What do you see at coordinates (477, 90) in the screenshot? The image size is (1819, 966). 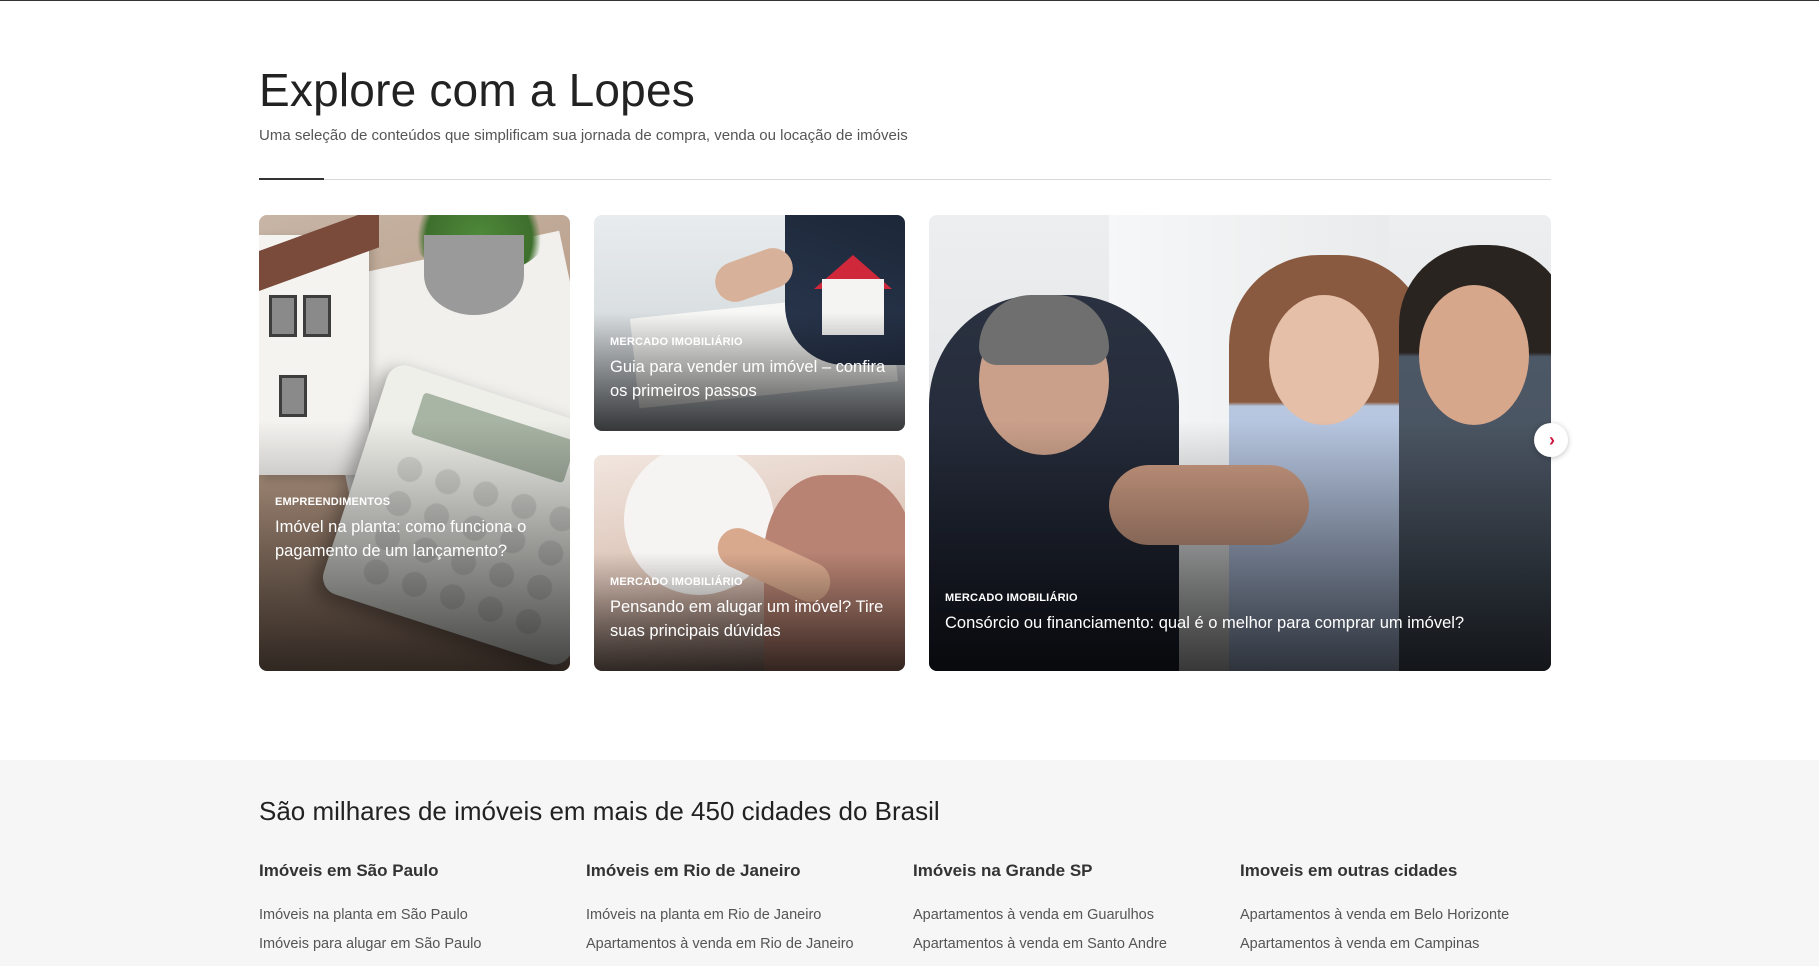 I see `section-title: Explore com a Lopes` at bounding box center [477, 90].